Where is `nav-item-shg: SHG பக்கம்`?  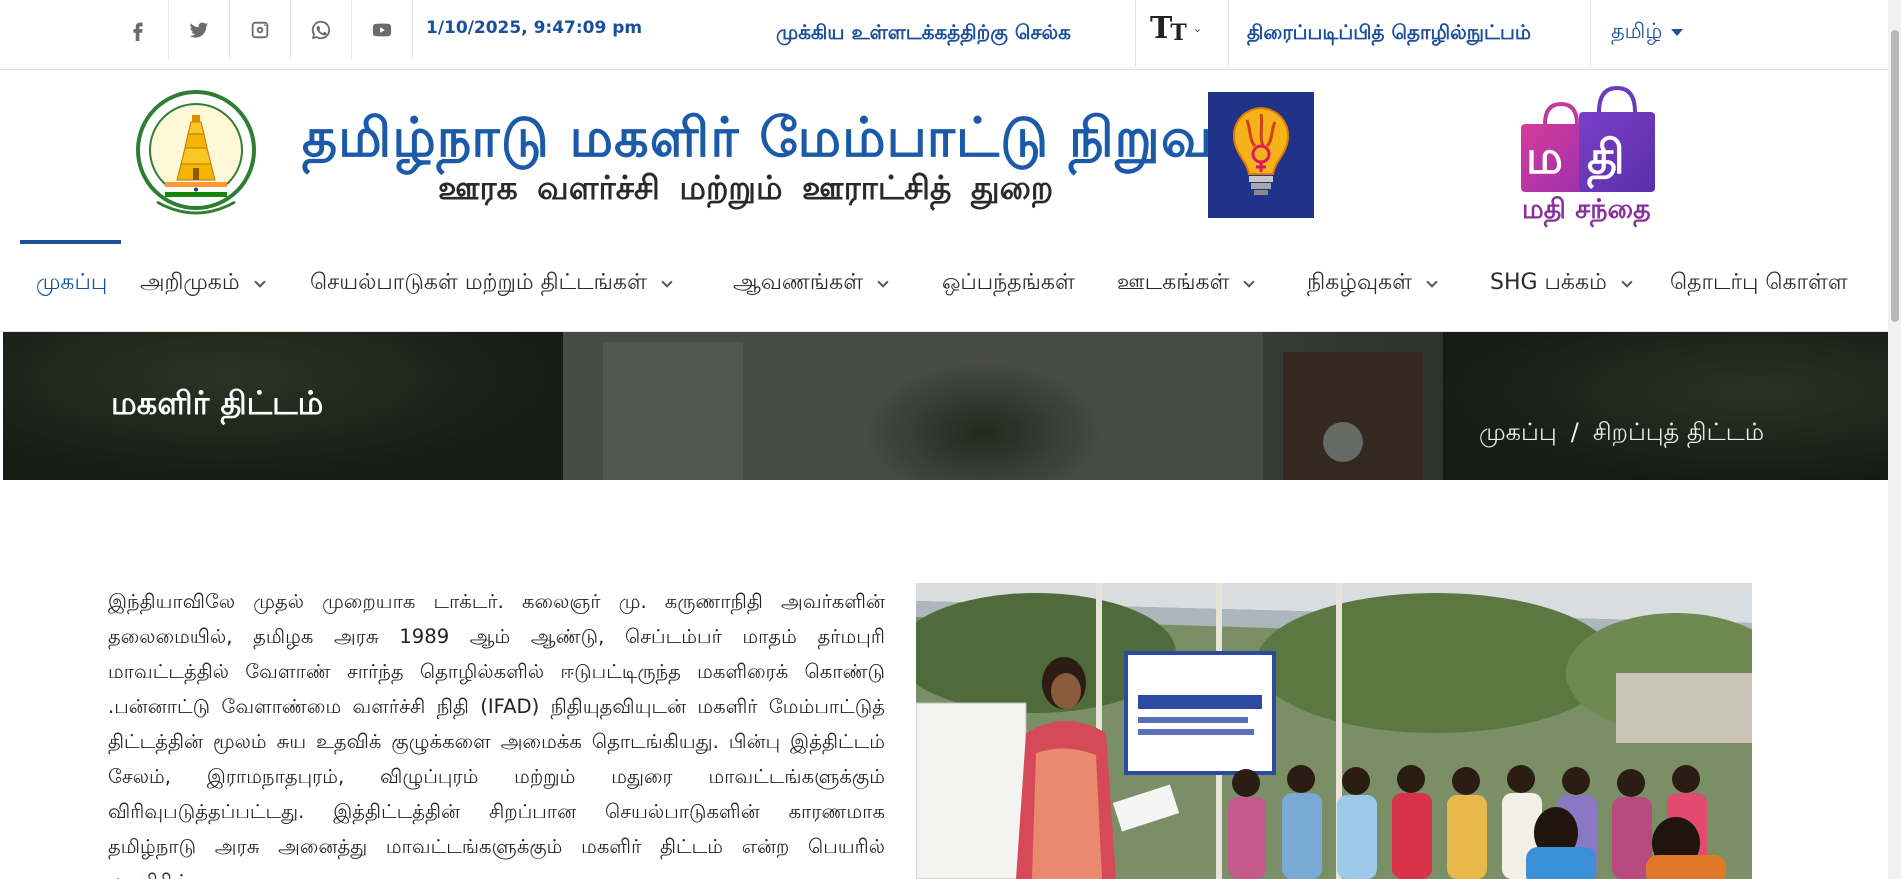 nav-item-shg: SHG பக்கம் is located at coordinates (1561, 284).